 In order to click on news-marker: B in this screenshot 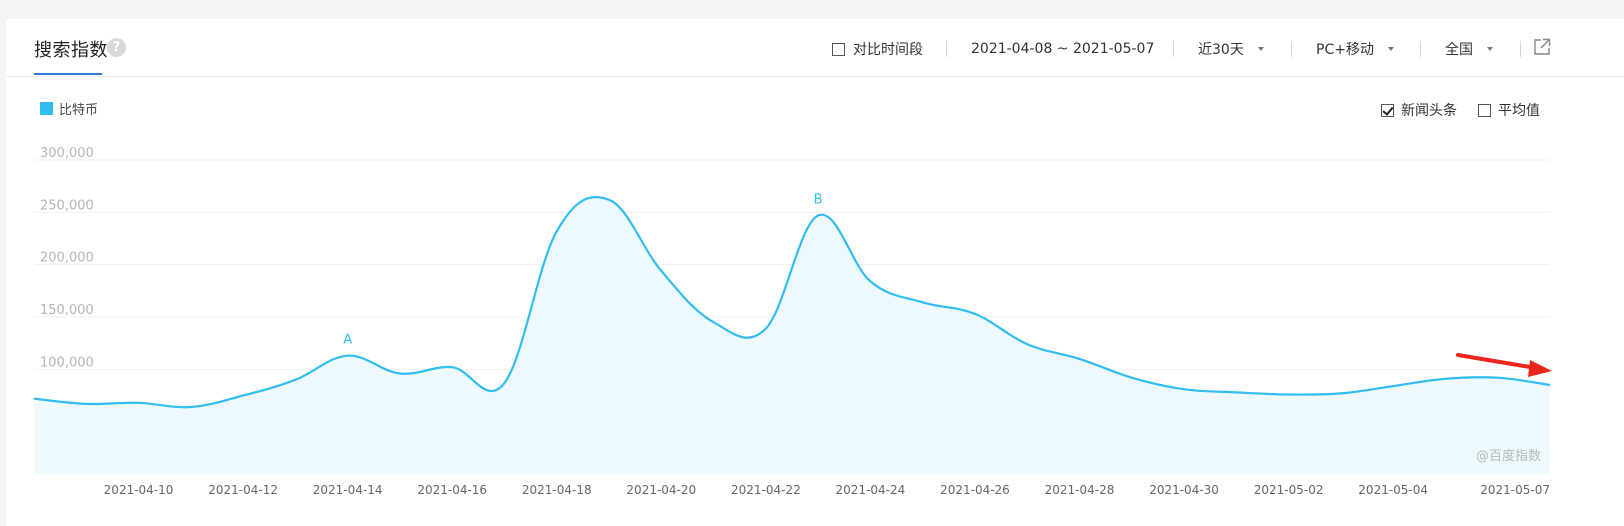, I will do `click(818, 199)`.